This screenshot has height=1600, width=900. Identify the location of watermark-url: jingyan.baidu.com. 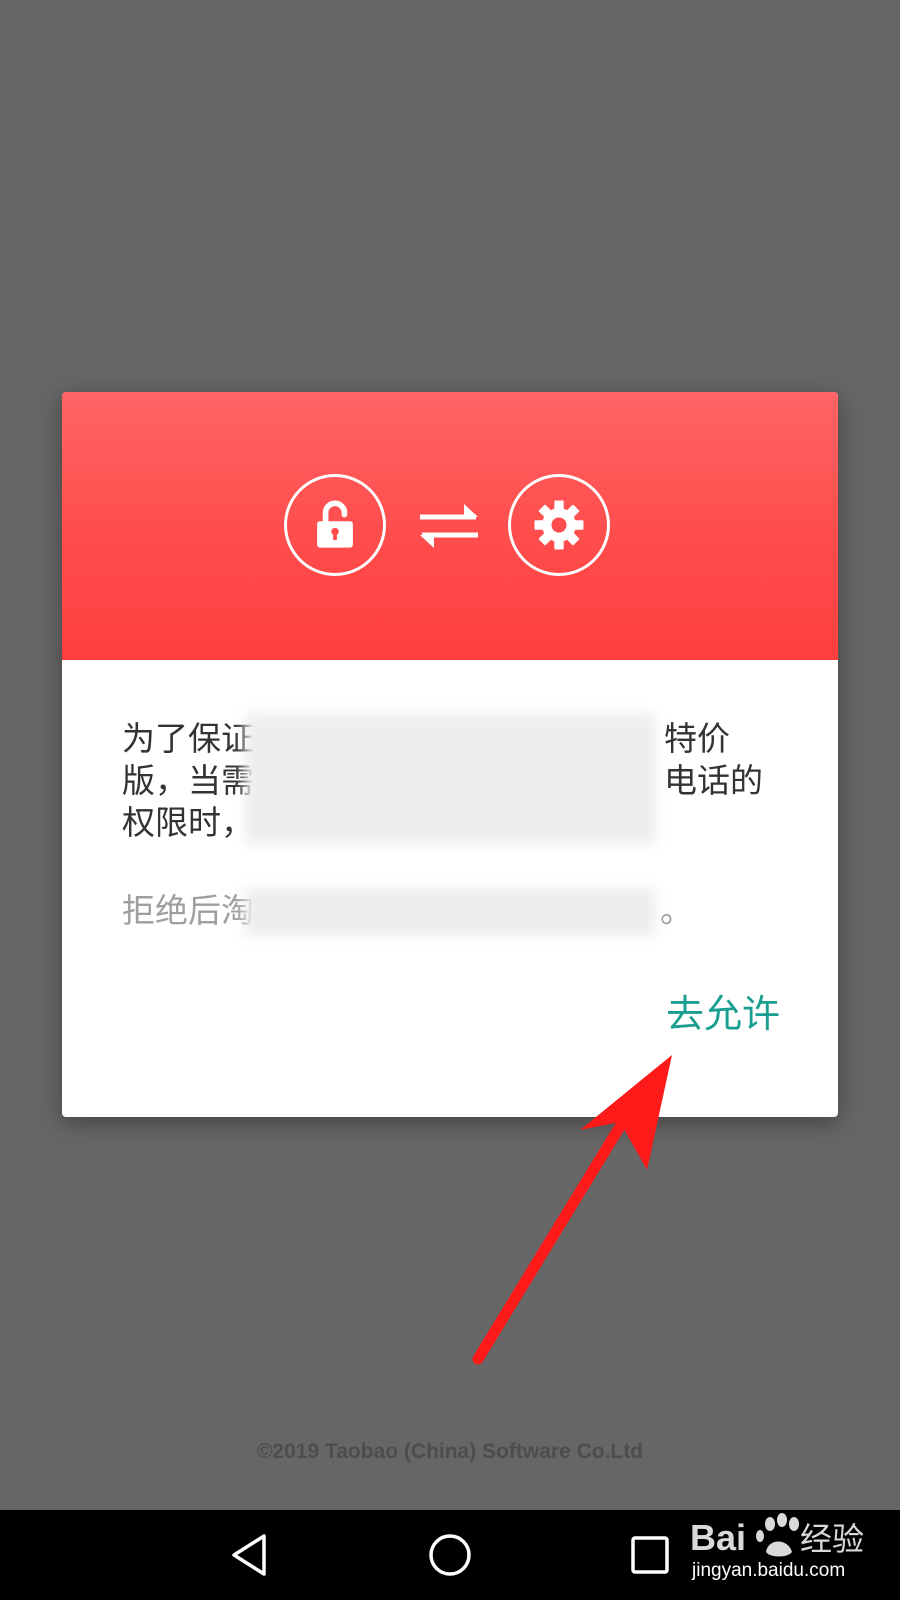
(769, 1570).